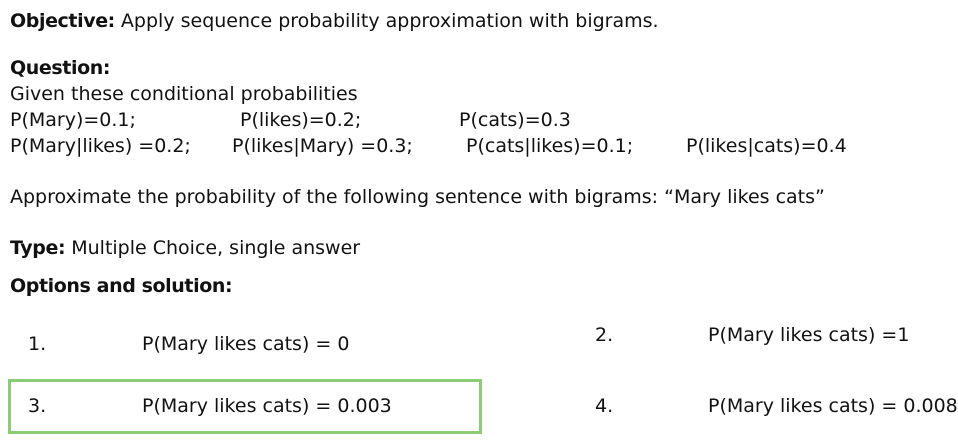 The height and width of the screenshot is (445, 958). I want to click on prob-cats: P(cats)=0.3, so click(515, 120).